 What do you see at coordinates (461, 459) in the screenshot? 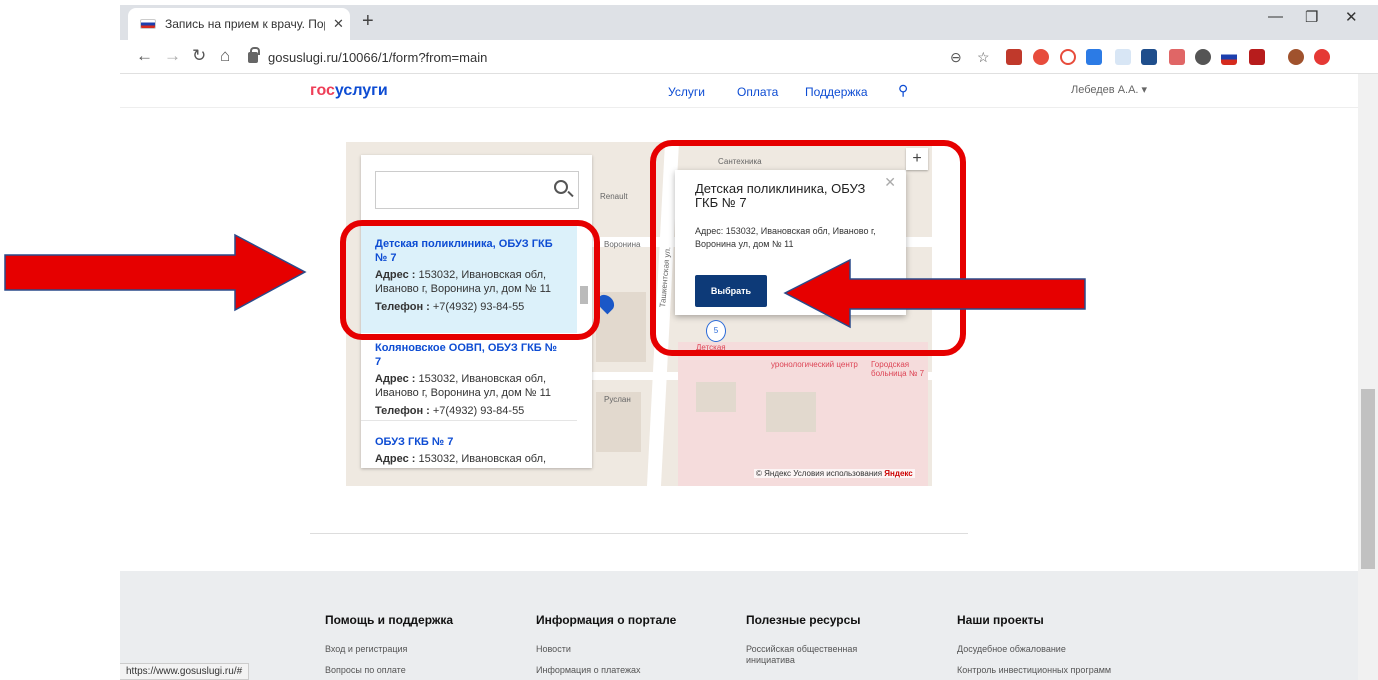
I see `item-address: Адрес : 153032, Ивановская обл,` at bounding box center [461, 459].